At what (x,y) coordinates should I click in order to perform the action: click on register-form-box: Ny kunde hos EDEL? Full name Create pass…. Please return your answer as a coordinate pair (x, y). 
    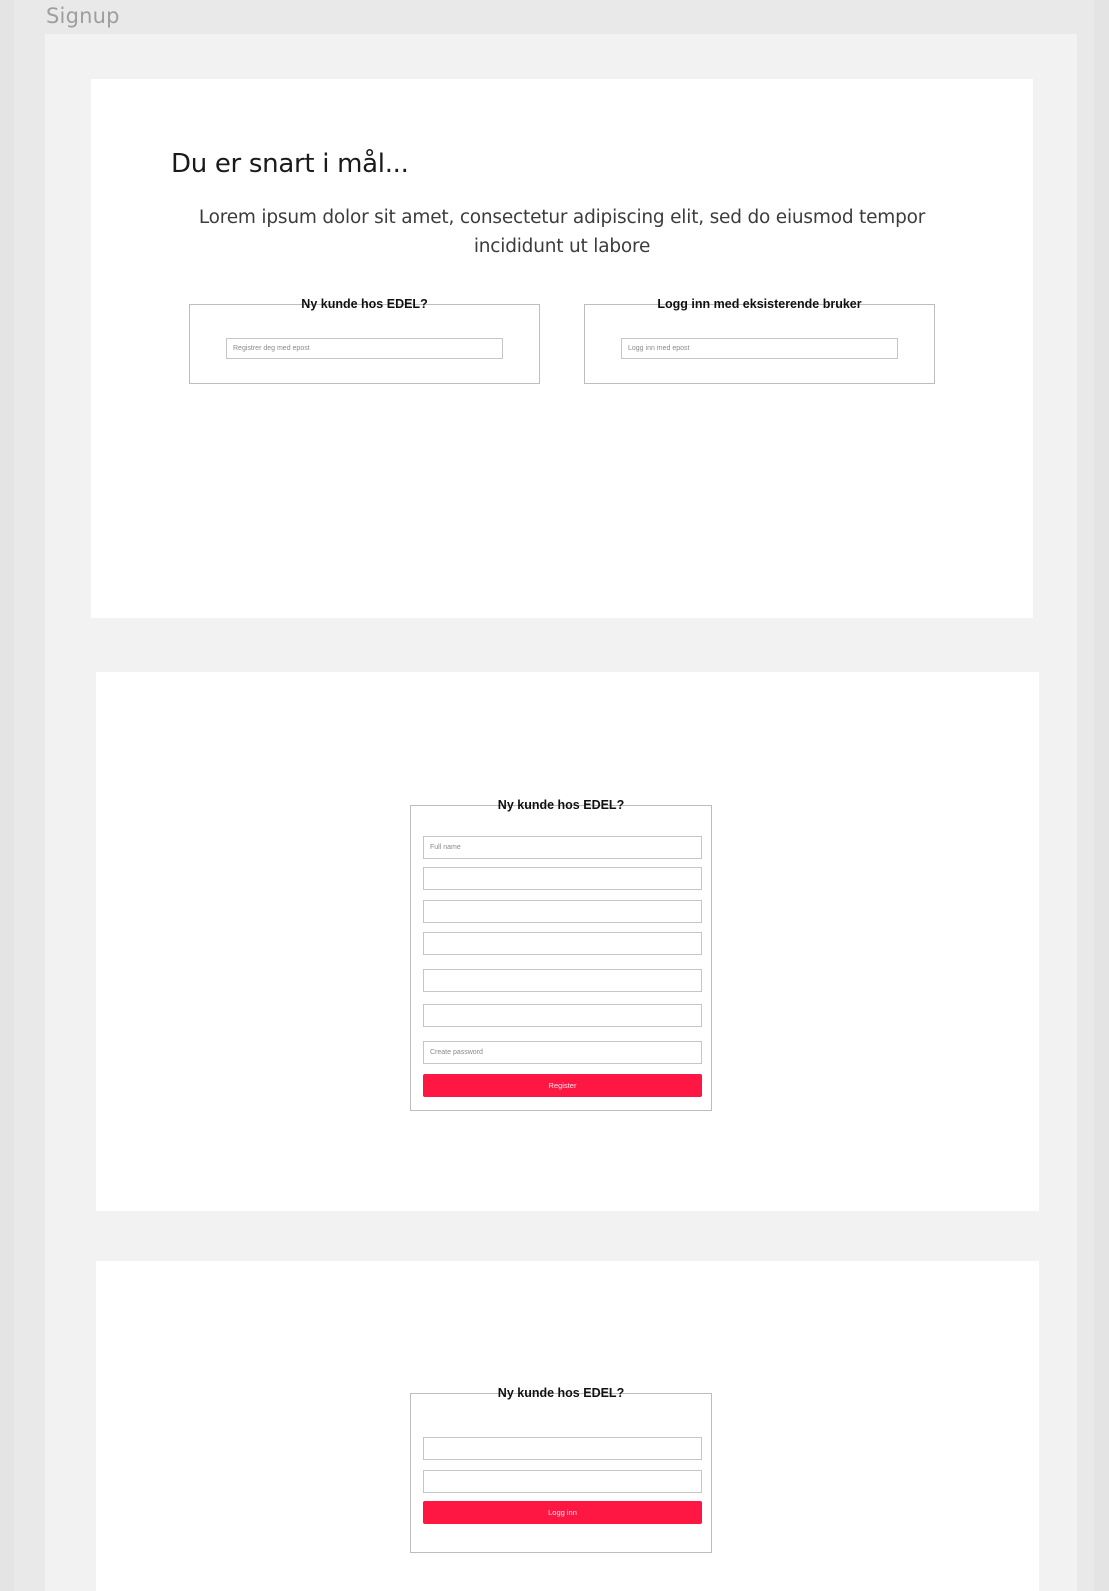
    Looking at the image, I should click on (561, 954).